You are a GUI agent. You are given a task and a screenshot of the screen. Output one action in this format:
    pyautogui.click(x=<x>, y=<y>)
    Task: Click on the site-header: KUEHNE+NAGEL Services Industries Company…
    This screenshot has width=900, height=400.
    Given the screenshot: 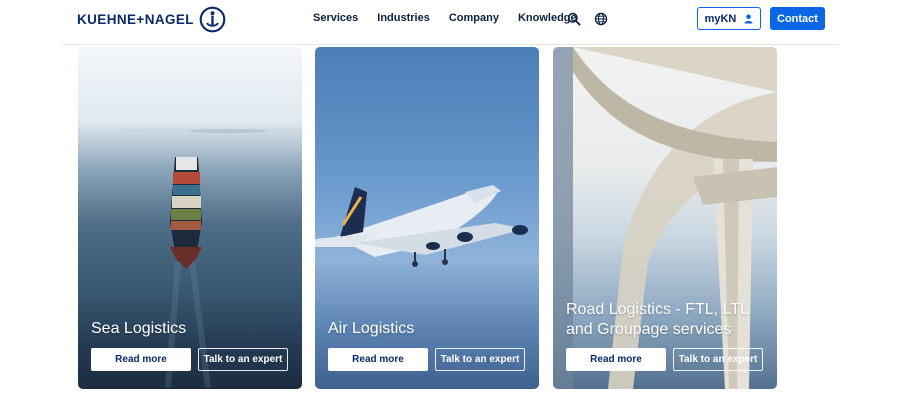 What is the action you would take?
    pyautogui.click(x=450, y=22)
    